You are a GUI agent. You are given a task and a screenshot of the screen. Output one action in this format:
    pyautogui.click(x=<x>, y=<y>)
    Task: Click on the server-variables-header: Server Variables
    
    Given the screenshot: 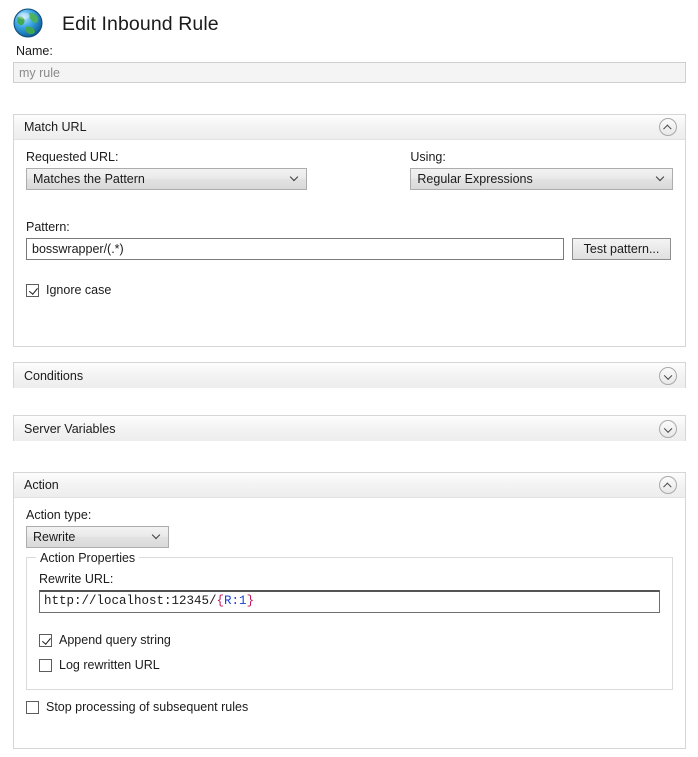 What is the action you would take?
    pyautogui.click(x=349, y=428)
    